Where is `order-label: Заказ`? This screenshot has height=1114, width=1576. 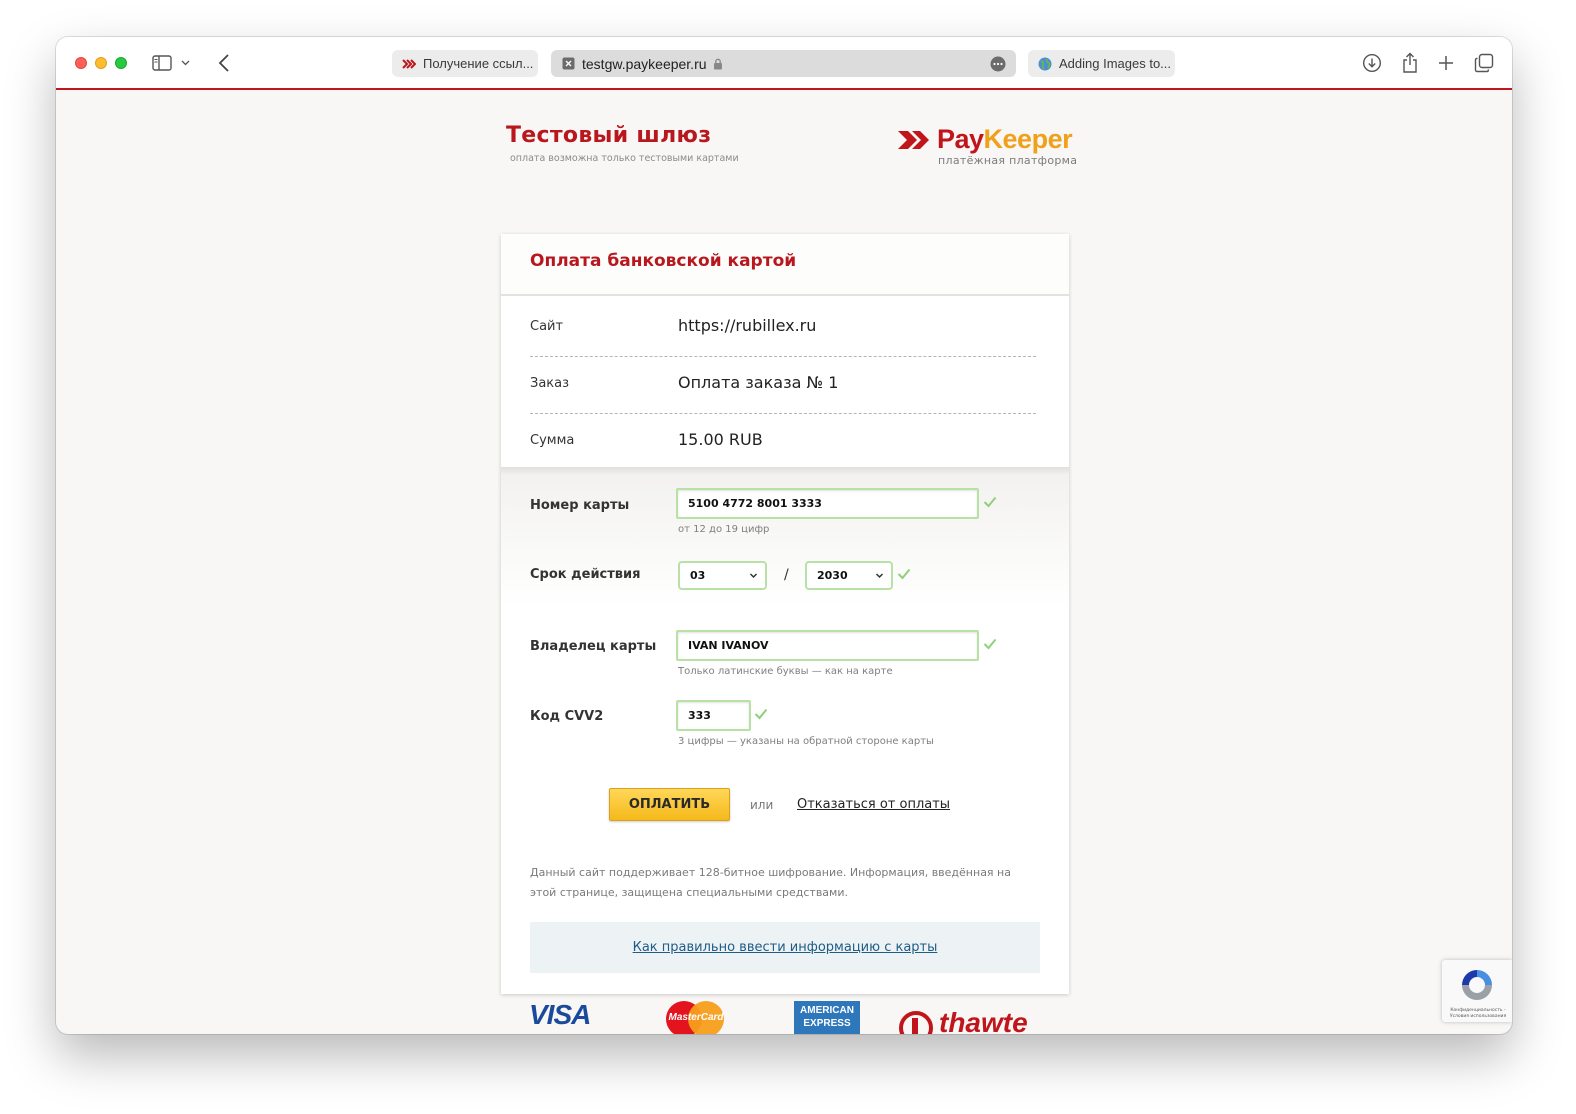 order-label: Заказ is located at coordinates (550, 383).